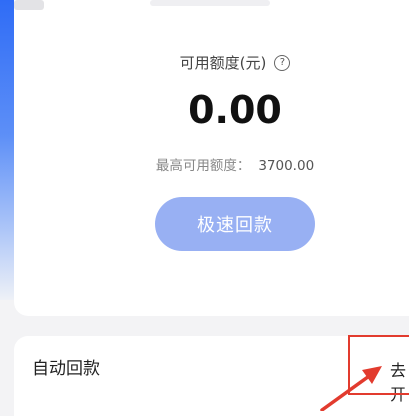 The image size is (409, 416). I want to click on quick-repay-button: 极速回款, so click(235, 224).